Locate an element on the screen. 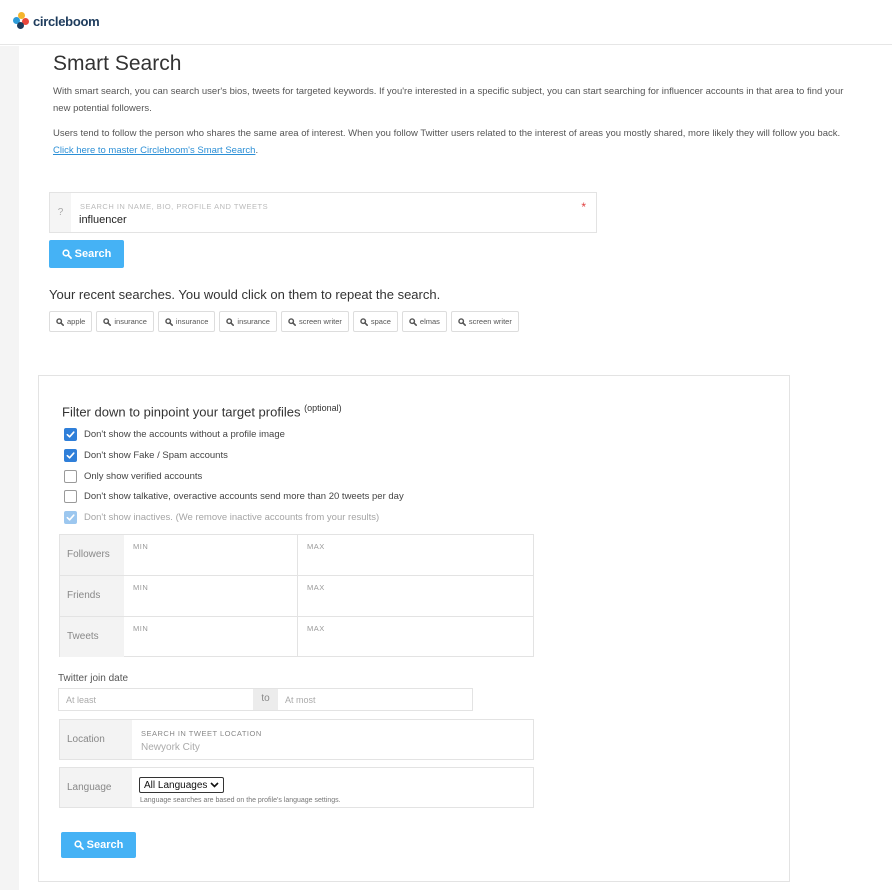 The width and height of the screenshot is (892, 890). recent-search-chip: elmas is located at coordinates (424, 321).